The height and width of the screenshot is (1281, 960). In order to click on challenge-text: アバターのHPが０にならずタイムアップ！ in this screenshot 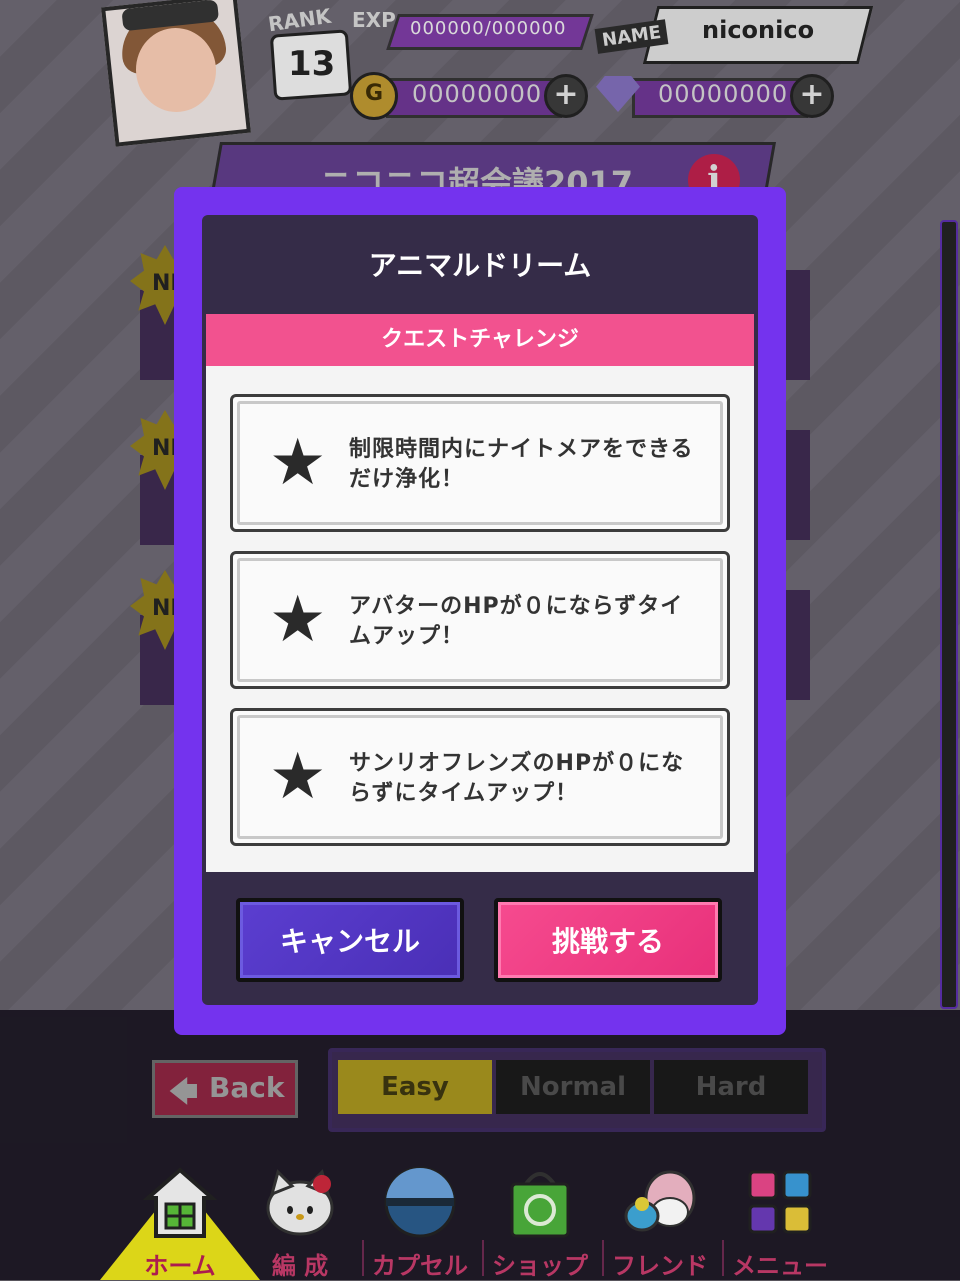, I will do `click(516, 621)`.